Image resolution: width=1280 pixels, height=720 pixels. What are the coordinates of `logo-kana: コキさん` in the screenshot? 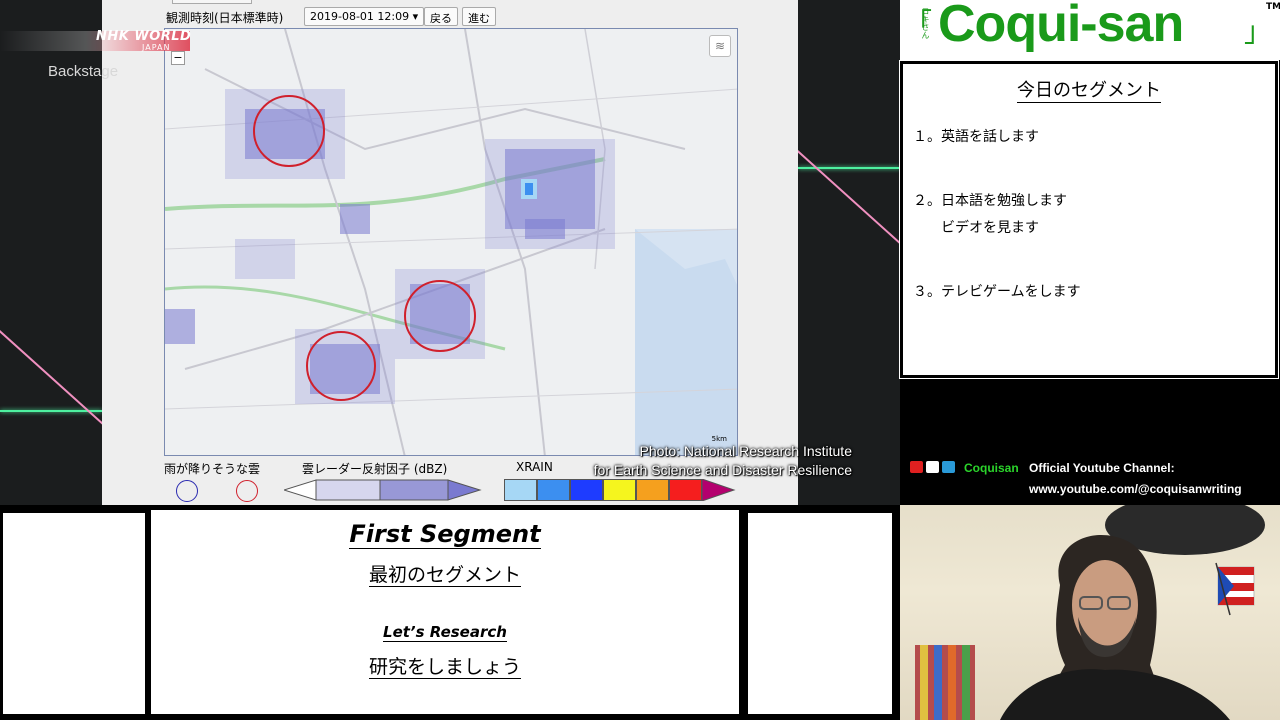 It's located at (925, 23).